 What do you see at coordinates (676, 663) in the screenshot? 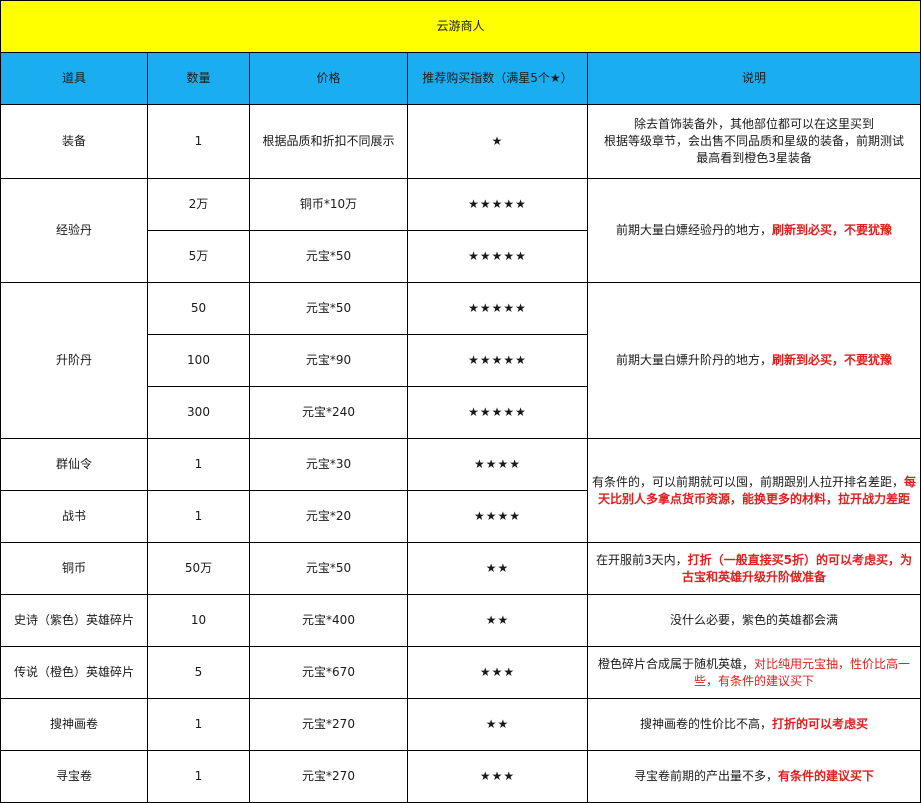
I see `desc-text: 橙色碎片合成属于随机英雄，` at bounding box center [676, 663].